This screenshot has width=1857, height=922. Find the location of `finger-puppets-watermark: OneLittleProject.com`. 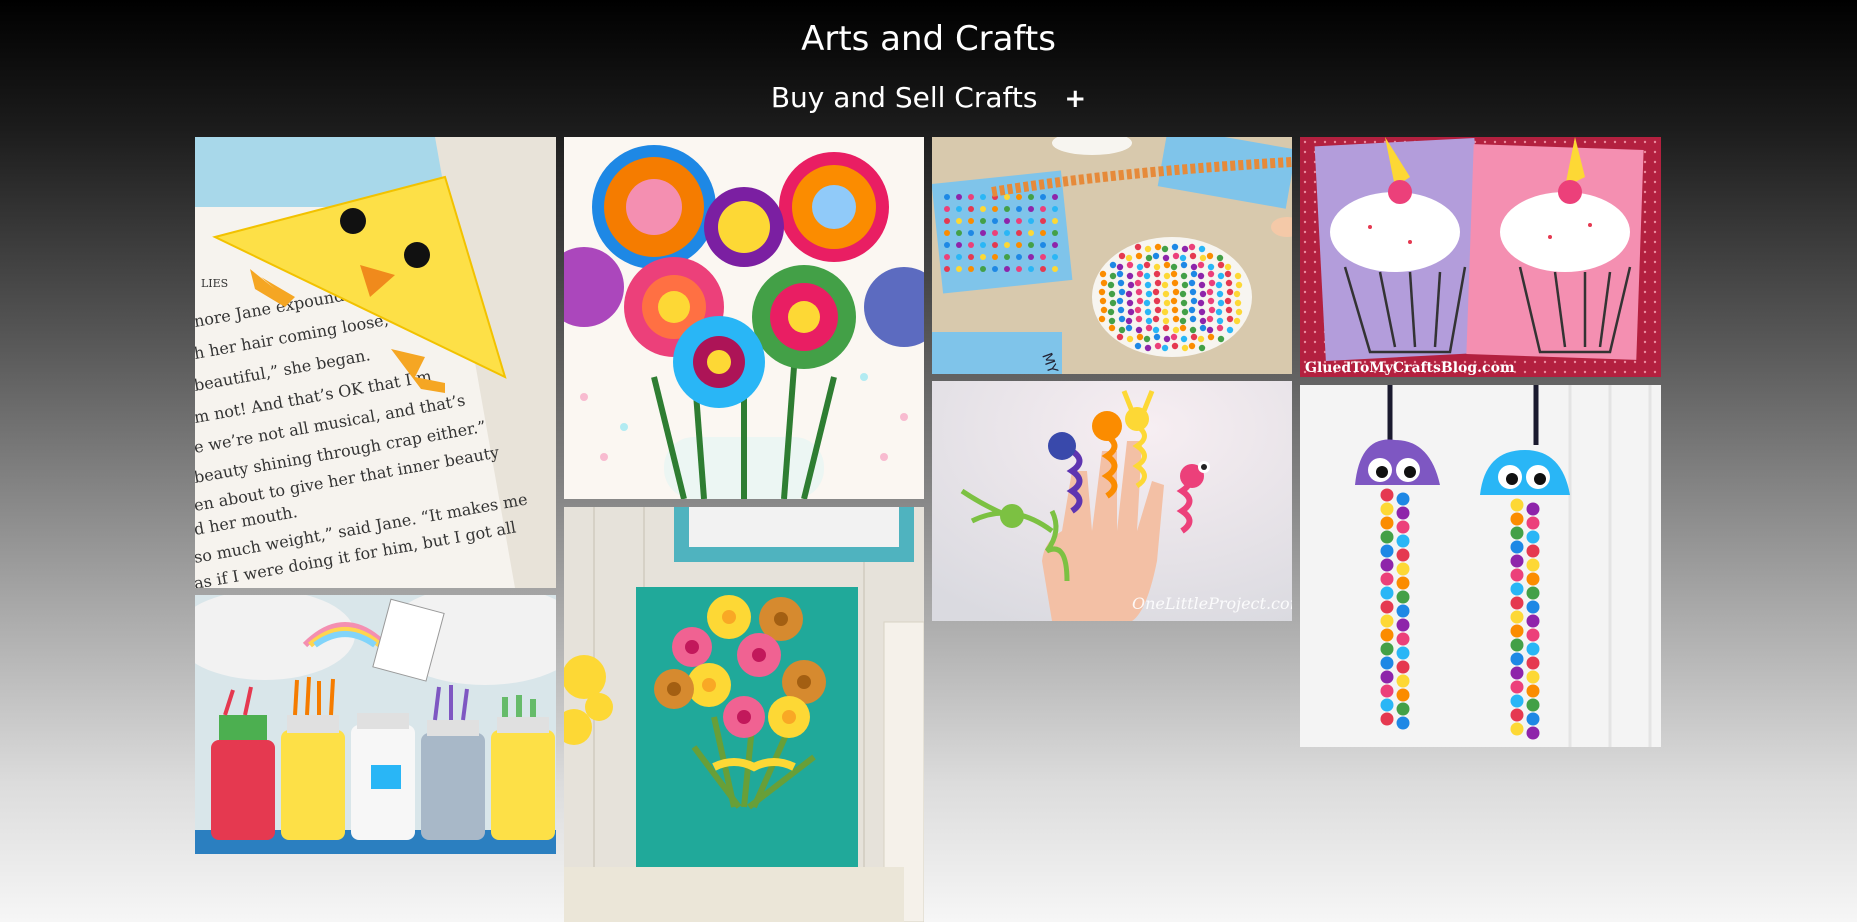

finger-puppets-watermark: OneLittleProject.com is located at coordinates (1212, 603).